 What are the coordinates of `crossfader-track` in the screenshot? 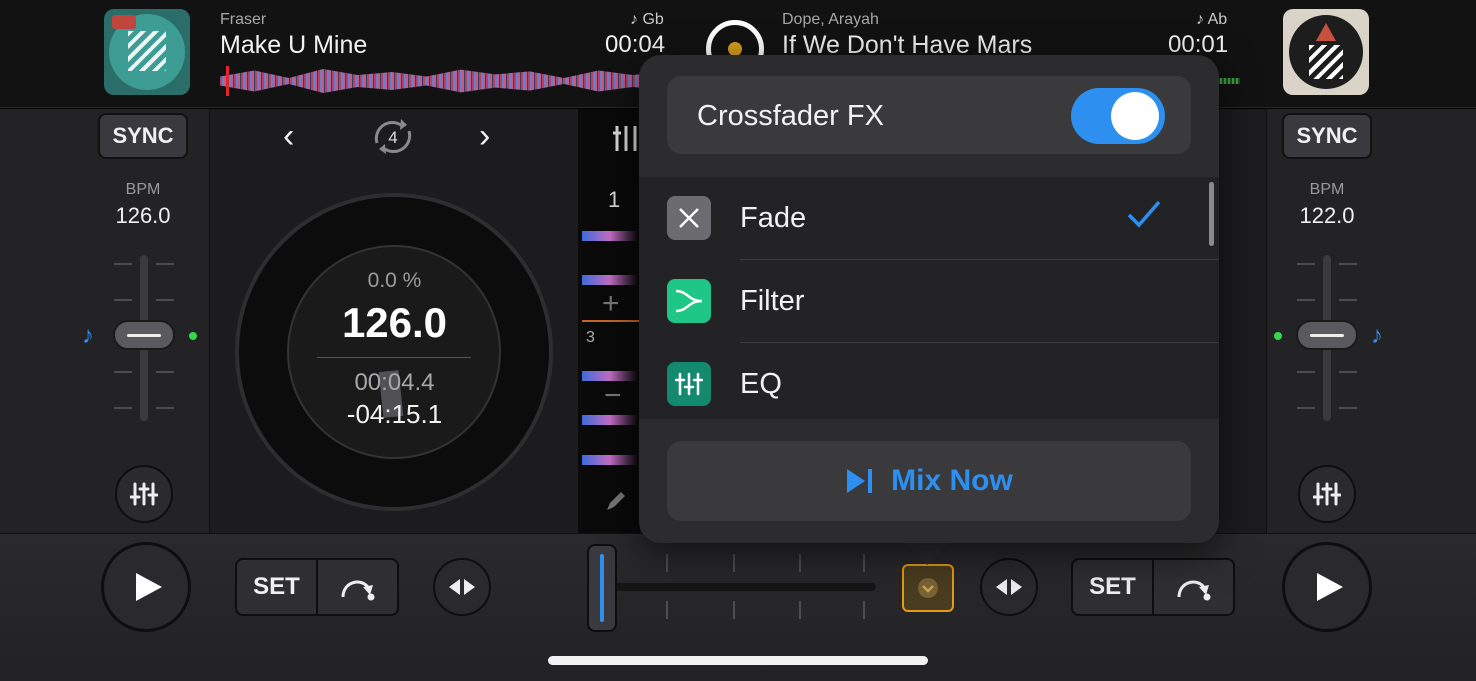 It's located at (744, 587).